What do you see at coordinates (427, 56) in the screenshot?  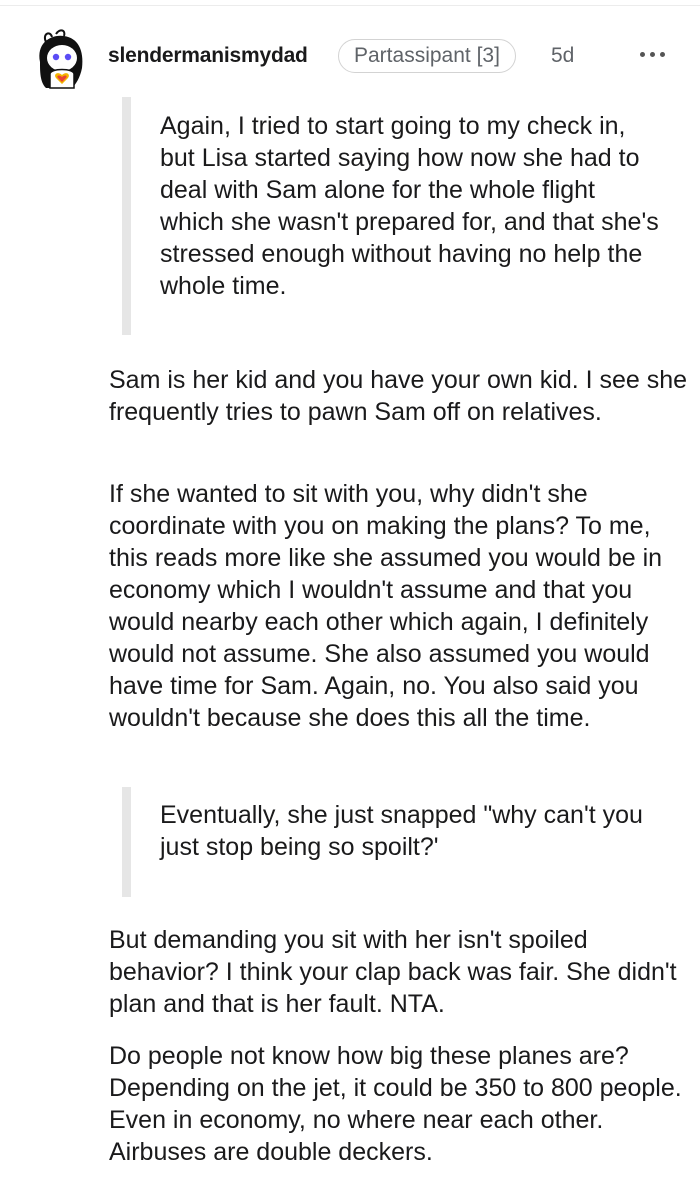 I see `user-flair-badge: Partassipant [3]` at bounding box center [427, 56].